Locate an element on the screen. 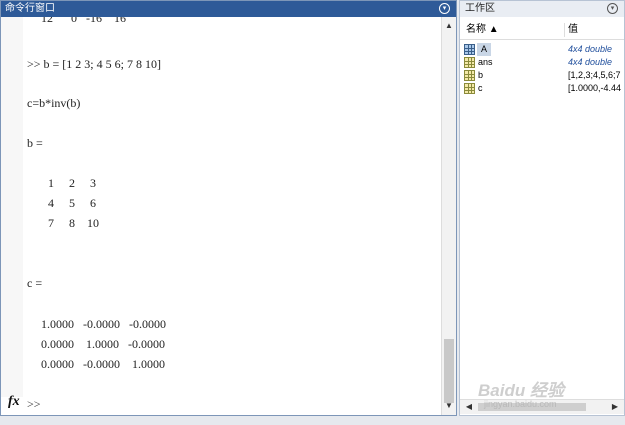 The width and height of the screenshot is (625, 425). workspace-variable-row: A 4x4 double is located at coordinates (542, 49).